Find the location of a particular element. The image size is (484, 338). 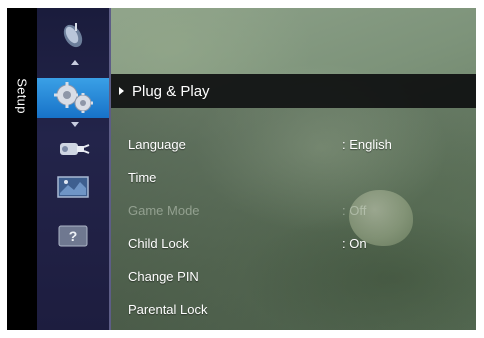

category-support-item: ? is located at coordinates (73, 236).